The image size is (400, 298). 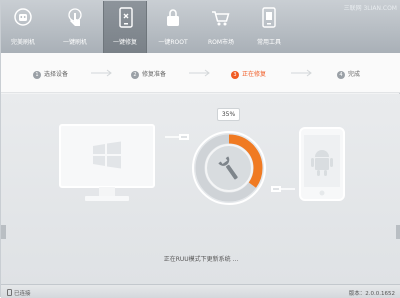 What do you see at coordinates (254, 74) in the screenshot?
I see `step-label: 正在修复` at bounding box center [254, 74].